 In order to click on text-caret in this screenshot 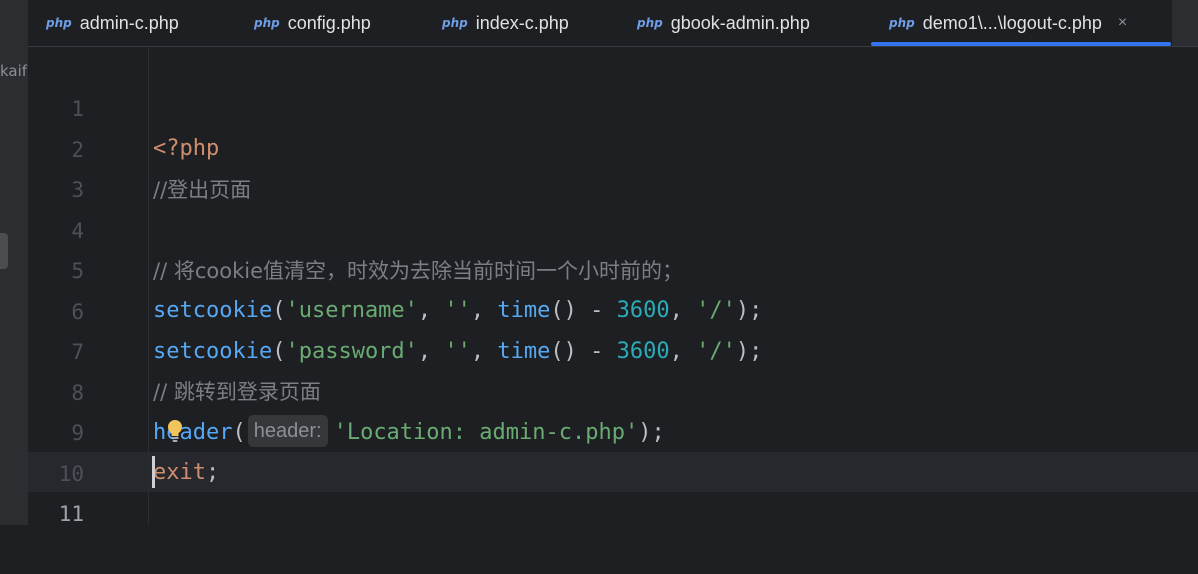, I will do `click(153, 472)`.